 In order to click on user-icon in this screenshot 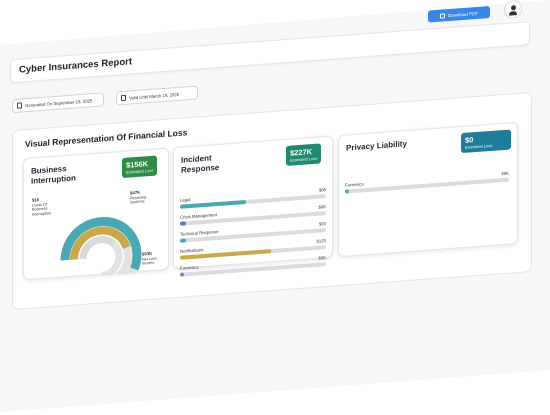, I will do `click(513, 8)`.